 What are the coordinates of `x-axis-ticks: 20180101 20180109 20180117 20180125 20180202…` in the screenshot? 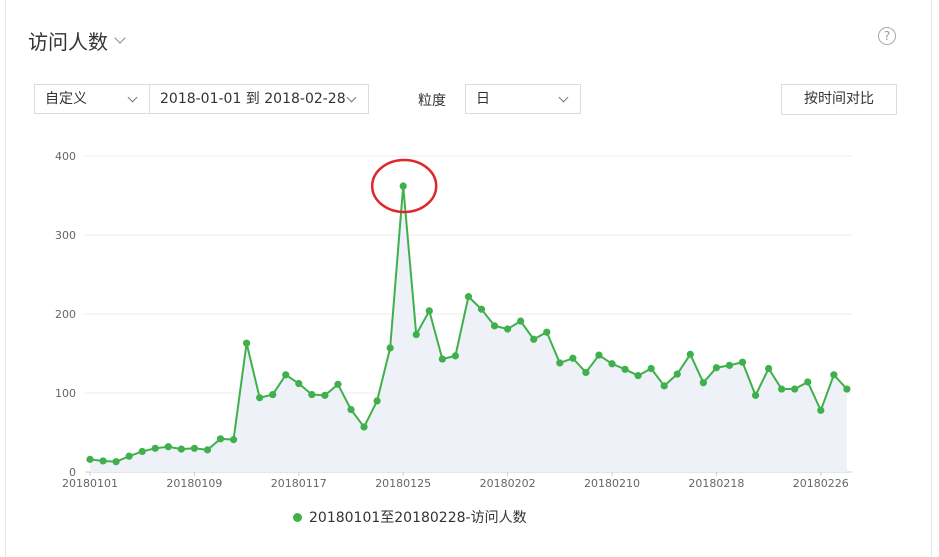 It's located at (455, 481).